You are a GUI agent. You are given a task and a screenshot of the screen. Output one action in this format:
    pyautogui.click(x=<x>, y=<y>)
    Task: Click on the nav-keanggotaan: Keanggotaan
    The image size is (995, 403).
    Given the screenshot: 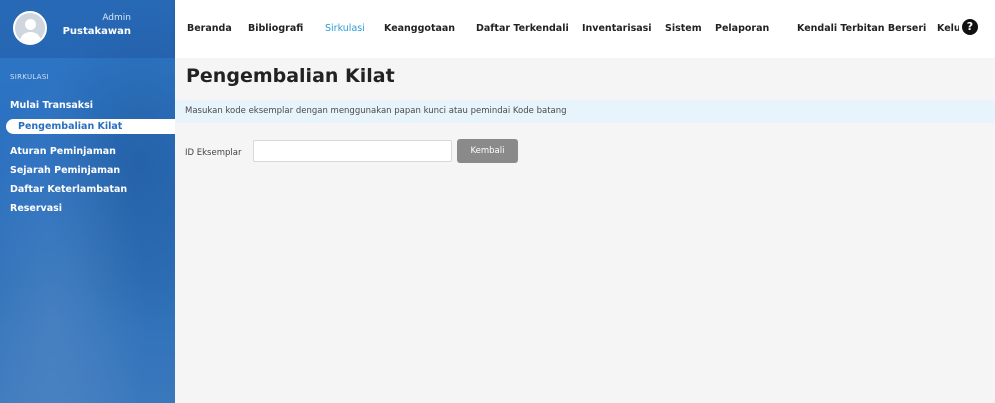 What is the action you would take?
    pyautogui.click(x=419, y=28)
    